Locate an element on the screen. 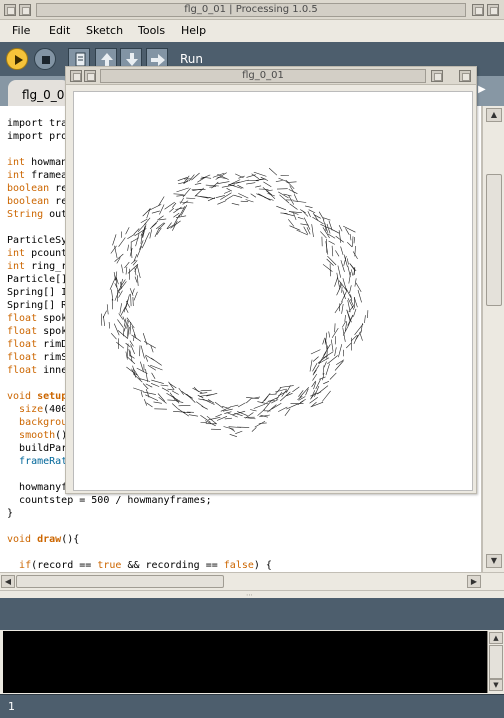  minimize-icon is located at coordinates (478, 10).